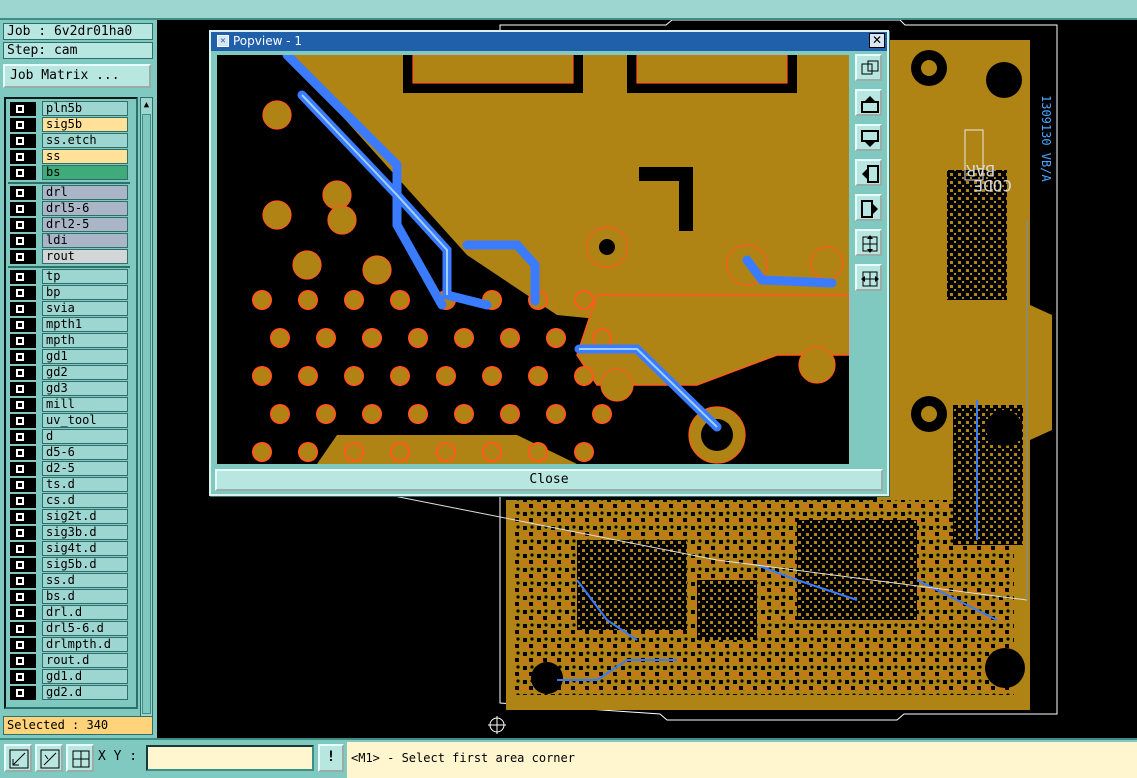  What do you see at coordinates (331, 758) in the screenshot?
I see `warning-button: !` at bounding box center [331, 758].